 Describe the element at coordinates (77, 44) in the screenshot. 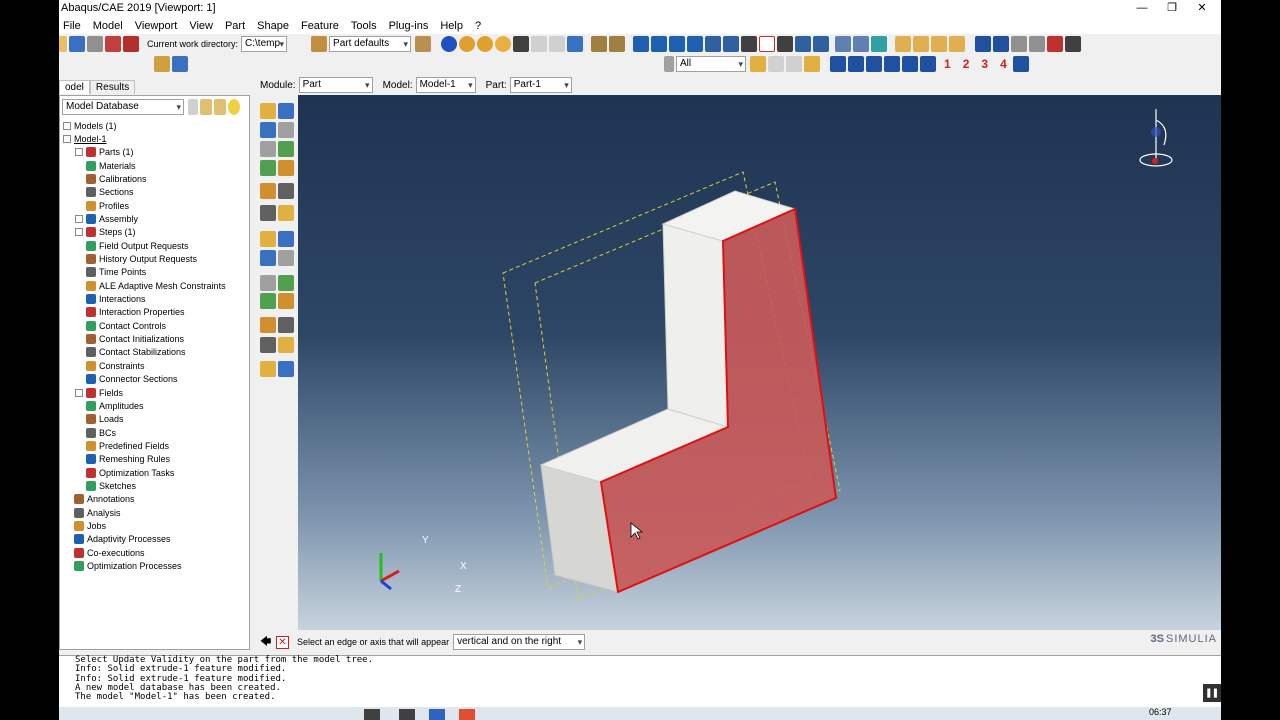

I see `save-icon` at that location.